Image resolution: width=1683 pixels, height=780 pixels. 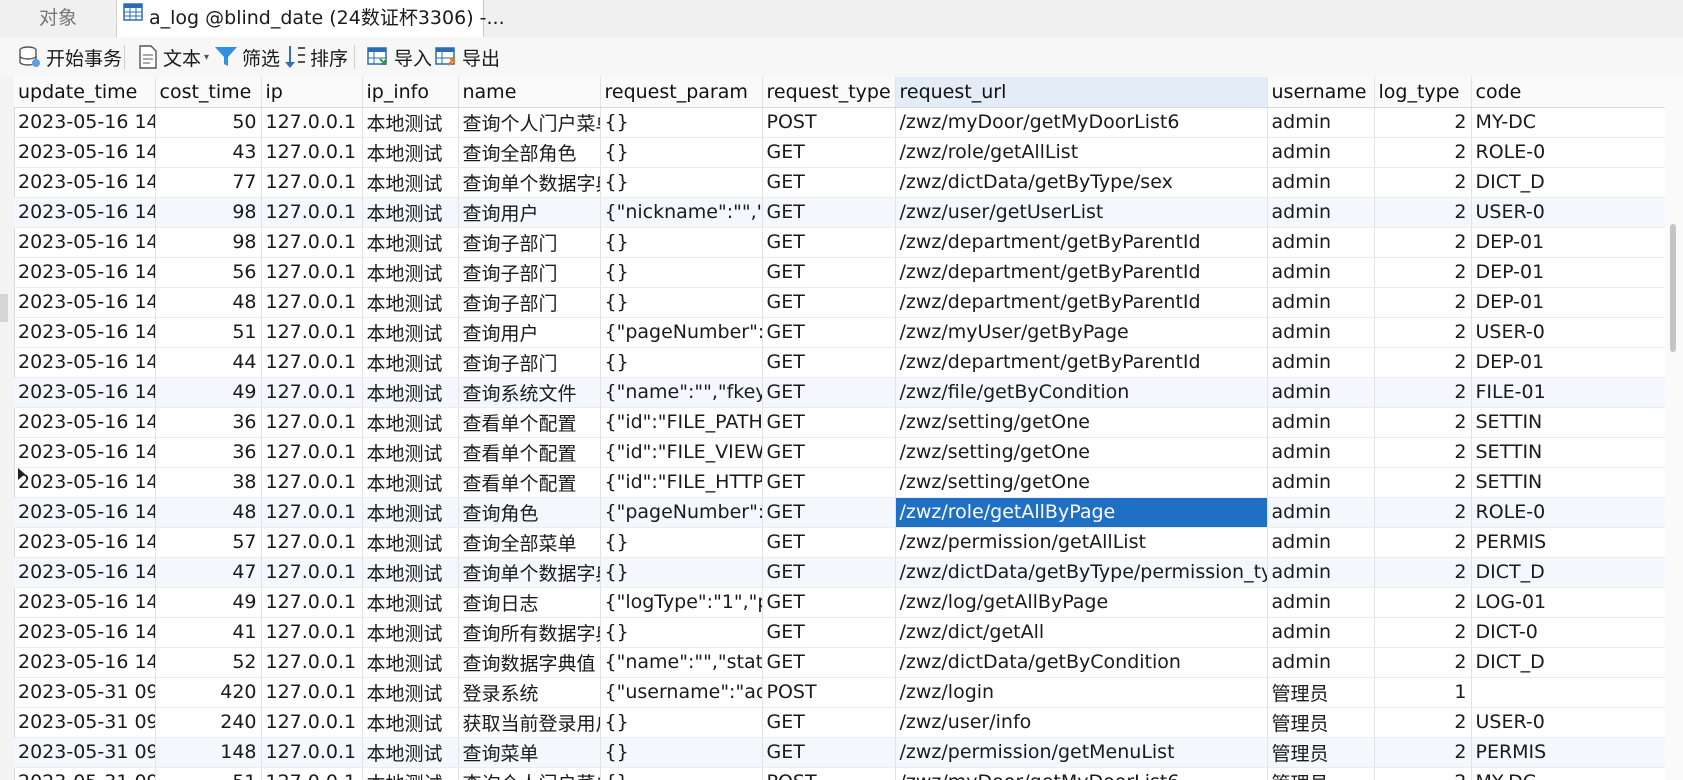 I want to click on begin-transaction-button: 开始事务, so click(x=70, y=57).